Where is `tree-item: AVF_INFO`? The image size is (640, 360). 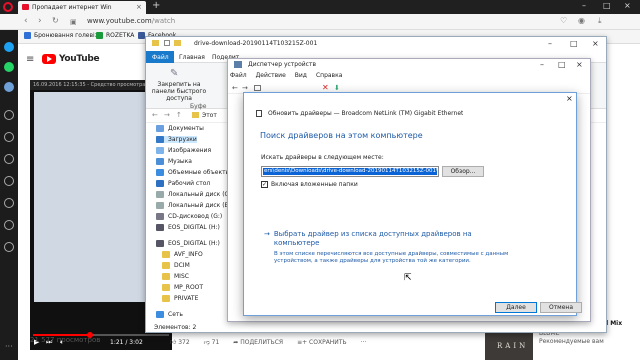 tree-item: AVF_INFO is located at coordinates (182, 254).